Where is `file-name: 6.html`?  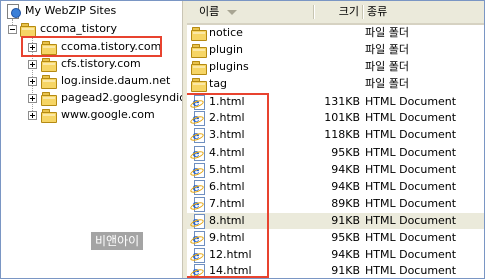 file-name: 6.html is located at coordinates (227, 186).